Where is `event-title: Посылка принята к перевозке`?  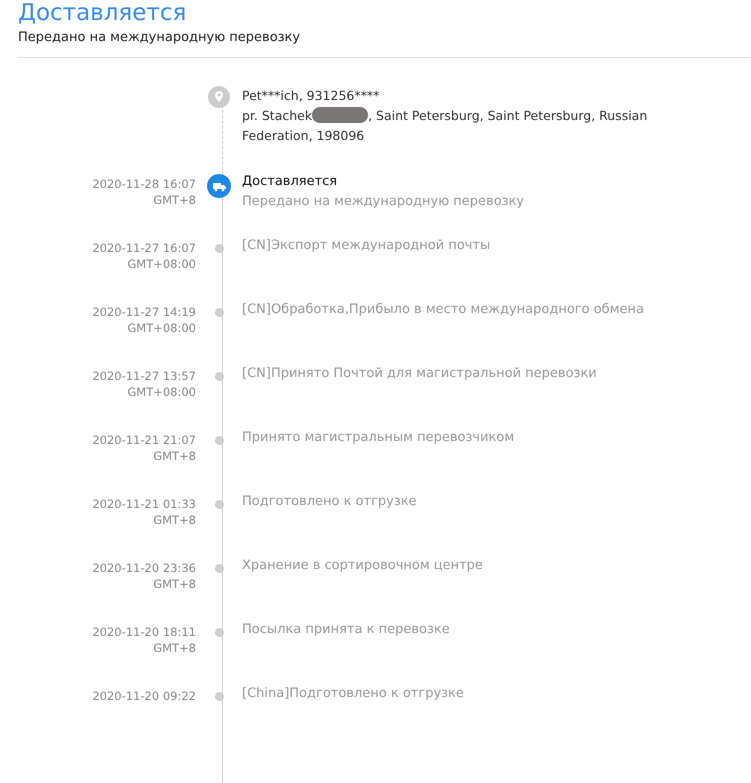 event-title: Посылка принята к перевозке is located at coordinates (346, 629).